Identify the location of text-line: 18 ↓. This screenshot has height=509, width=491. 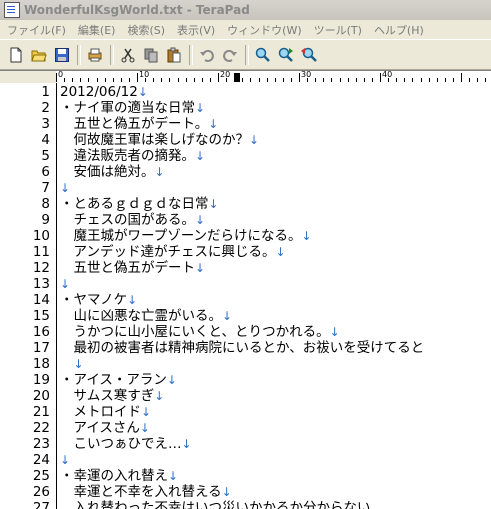
(245, 364).